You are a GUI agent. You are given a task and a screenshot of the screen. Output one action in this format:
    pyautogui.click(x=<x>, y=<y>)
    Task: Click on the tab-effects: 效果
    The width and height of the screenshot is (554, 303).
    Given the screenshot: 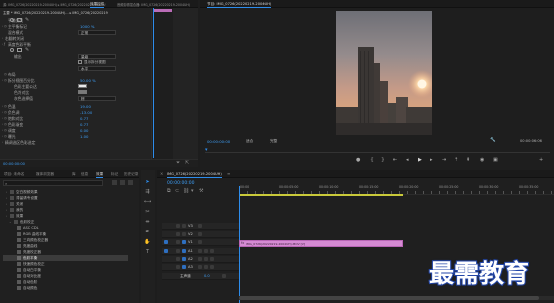 What is the action you would take?
    pyautogui.click(x=100, y=175)
    